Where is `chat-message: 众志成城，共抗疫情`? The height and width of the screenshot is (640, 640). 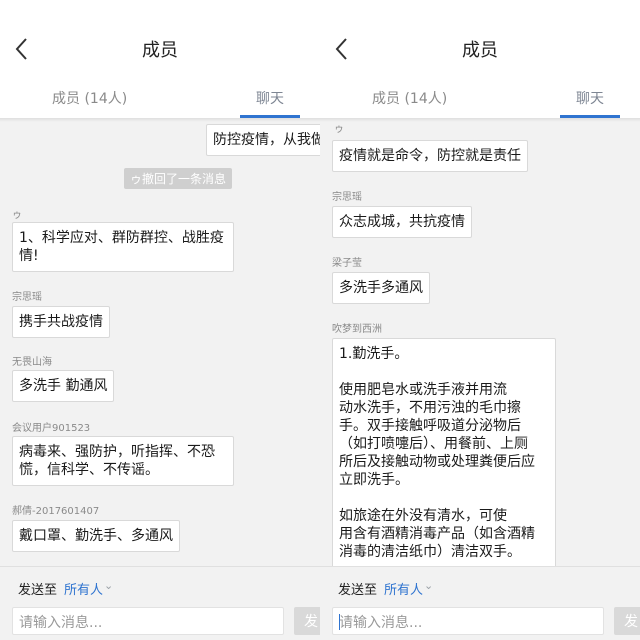 chat-message: 众志成城，共抗疫情 is located at coordinates (402, 222).